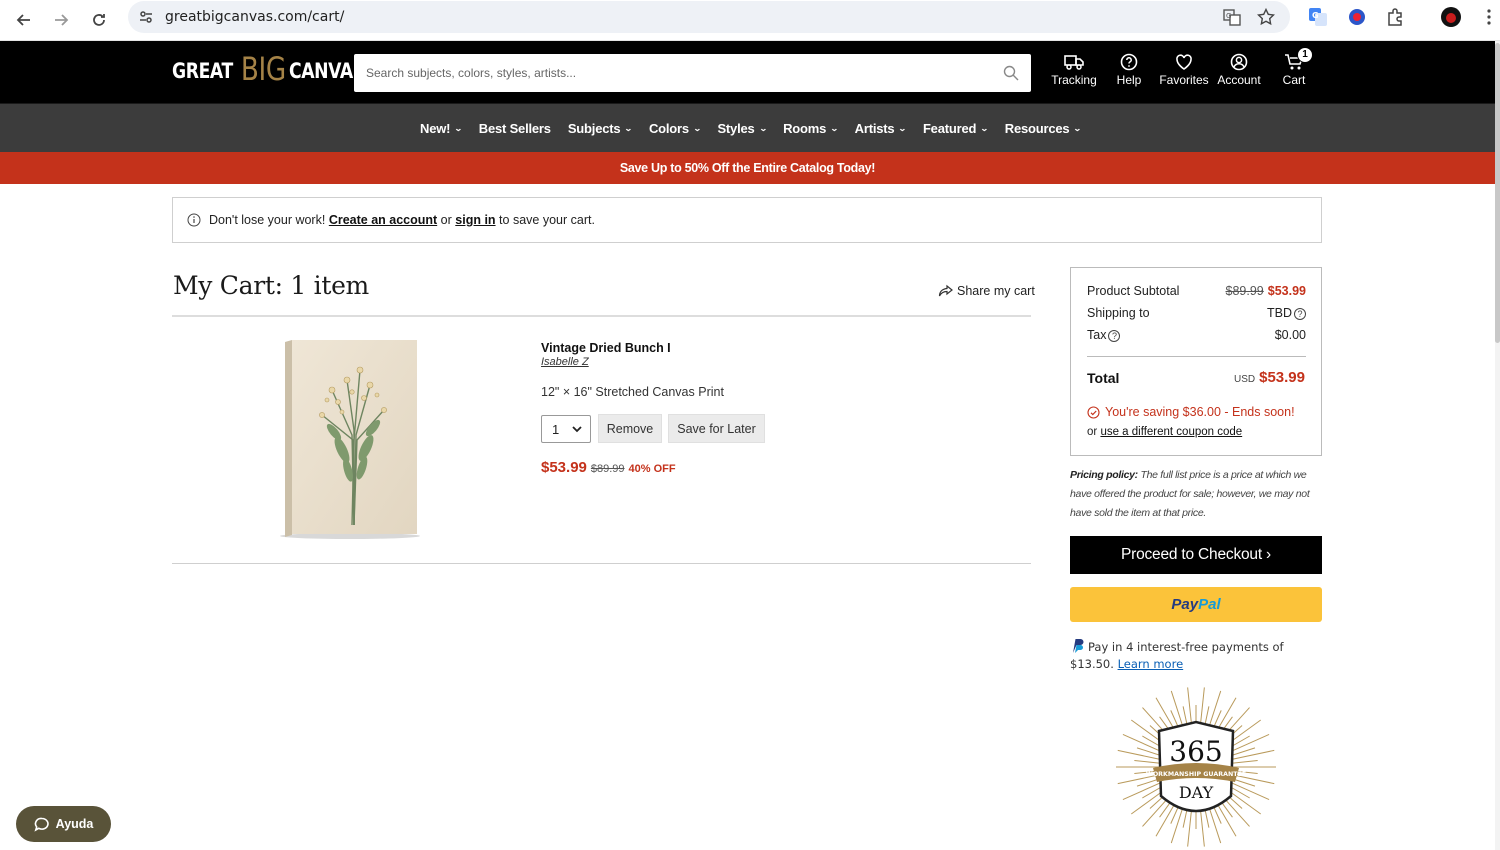  What do you see at coordinates (1151, 664) in the screenshot?
I see `learn-more-link: Learn more` at bounding box center [1151, 664].